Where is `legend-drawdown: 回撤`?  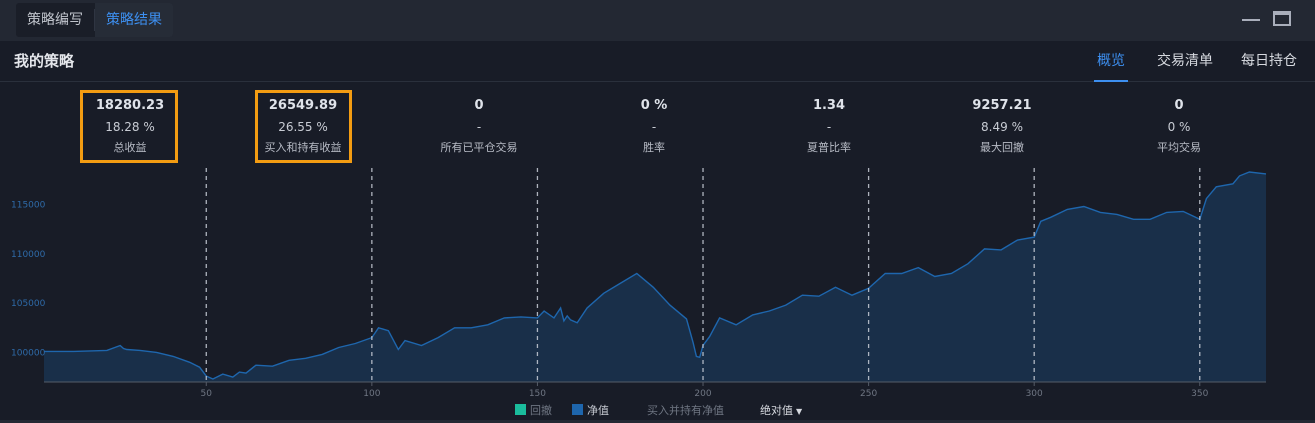
legend-drawdown: 回撤 is located at coordinates (533, 411).